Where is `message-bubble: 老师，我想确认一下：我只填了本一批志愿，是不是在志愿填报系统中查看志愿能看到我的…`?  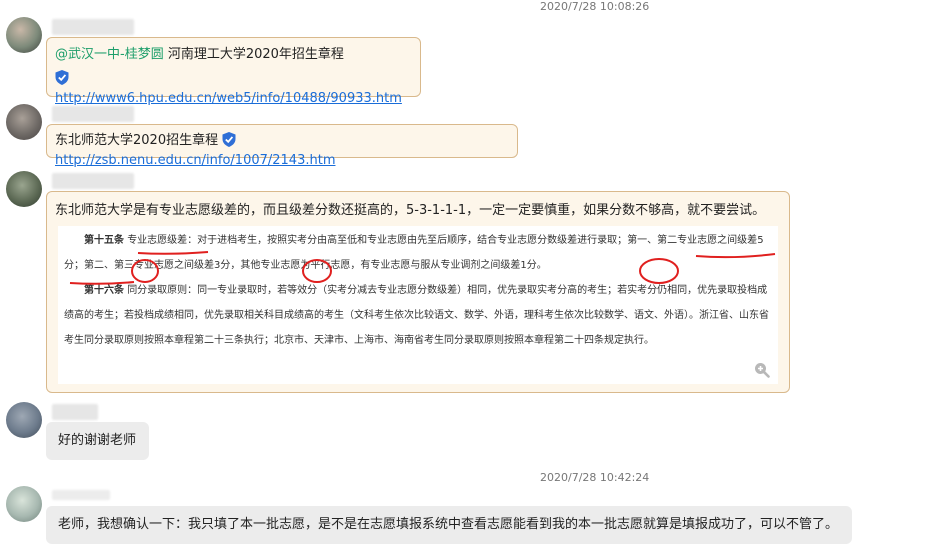
message-bubble: 老师，我想确认一下：我只填了本一批志愿，是不是在志愿填报系统中查看志愿能看到我的… is located at coordinates (449, 525).